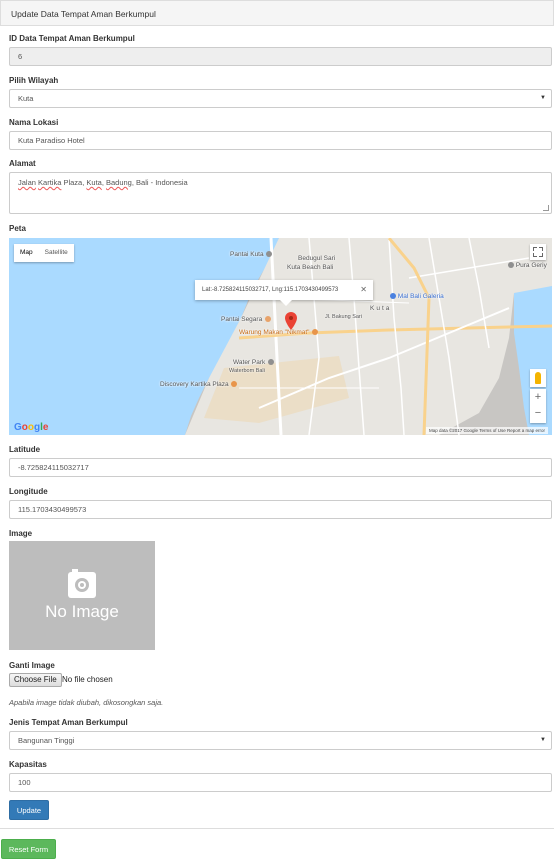 The width and height of the screenshot is (554, 861). I want to click on camera-icon, so click(82, 583).